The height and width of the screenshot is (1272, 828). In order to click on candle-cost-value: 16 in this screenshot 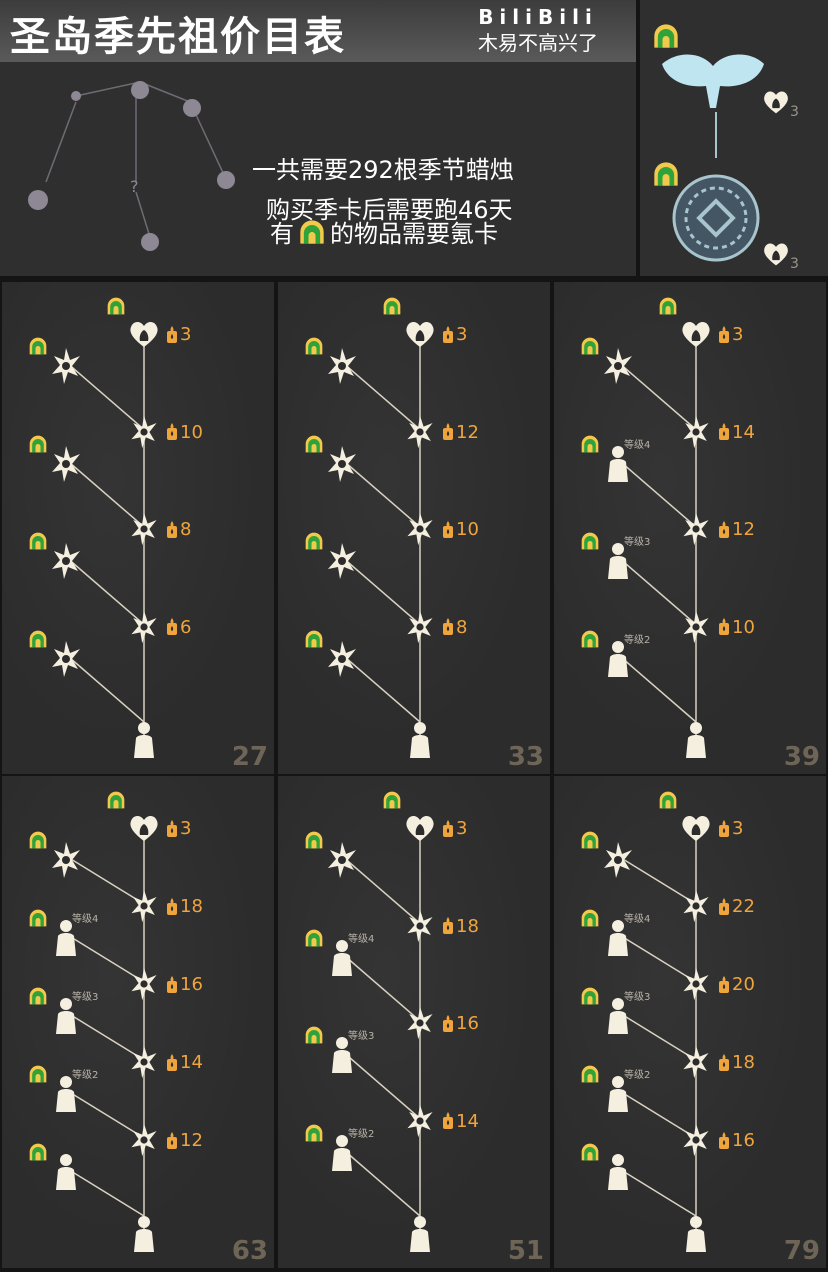, I will do `click(743, 1140)`.